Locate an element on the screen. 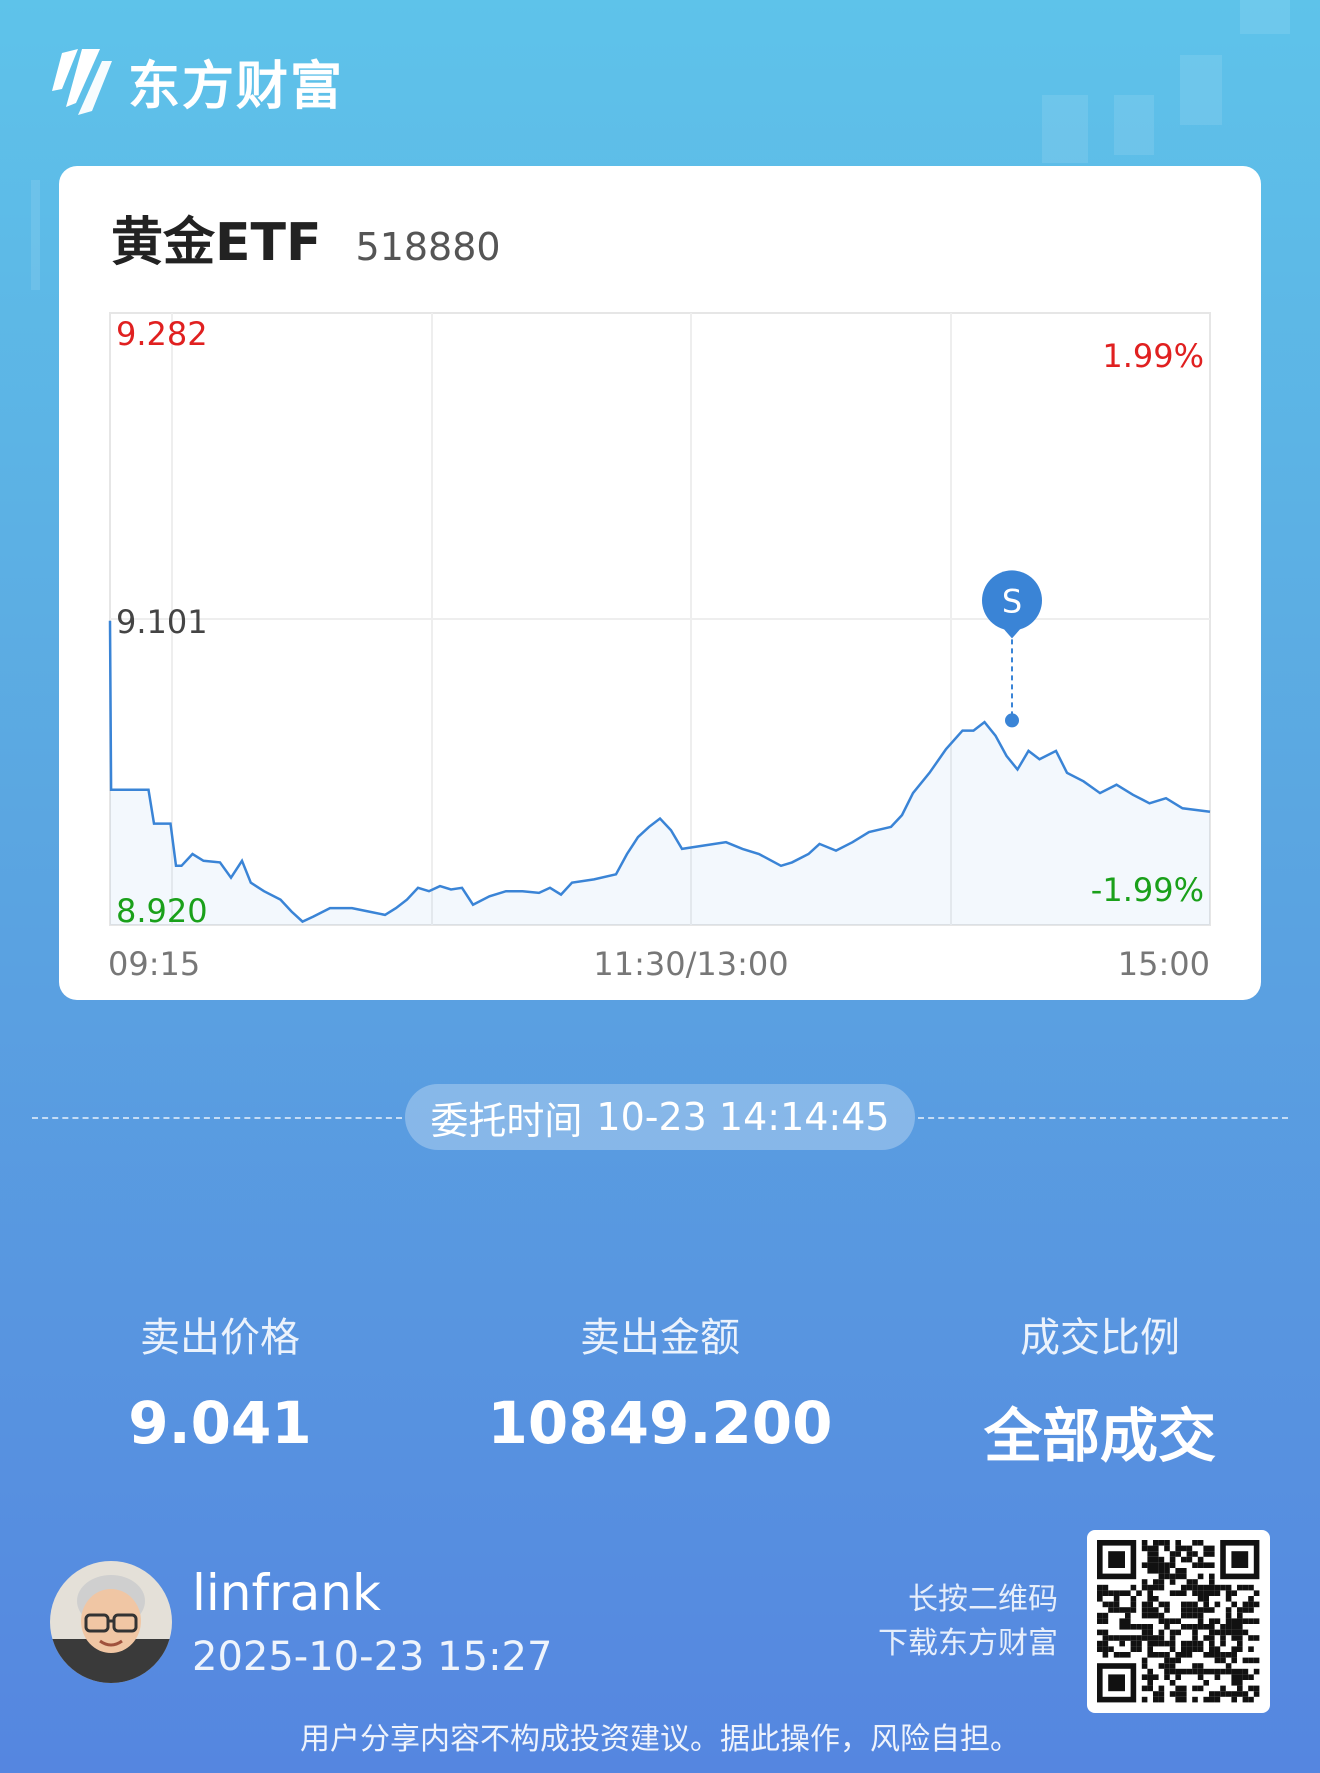 This screenshot has width=1320, height=1773. stat-label: 卖出价格 is located at coordinates (220, 1338).